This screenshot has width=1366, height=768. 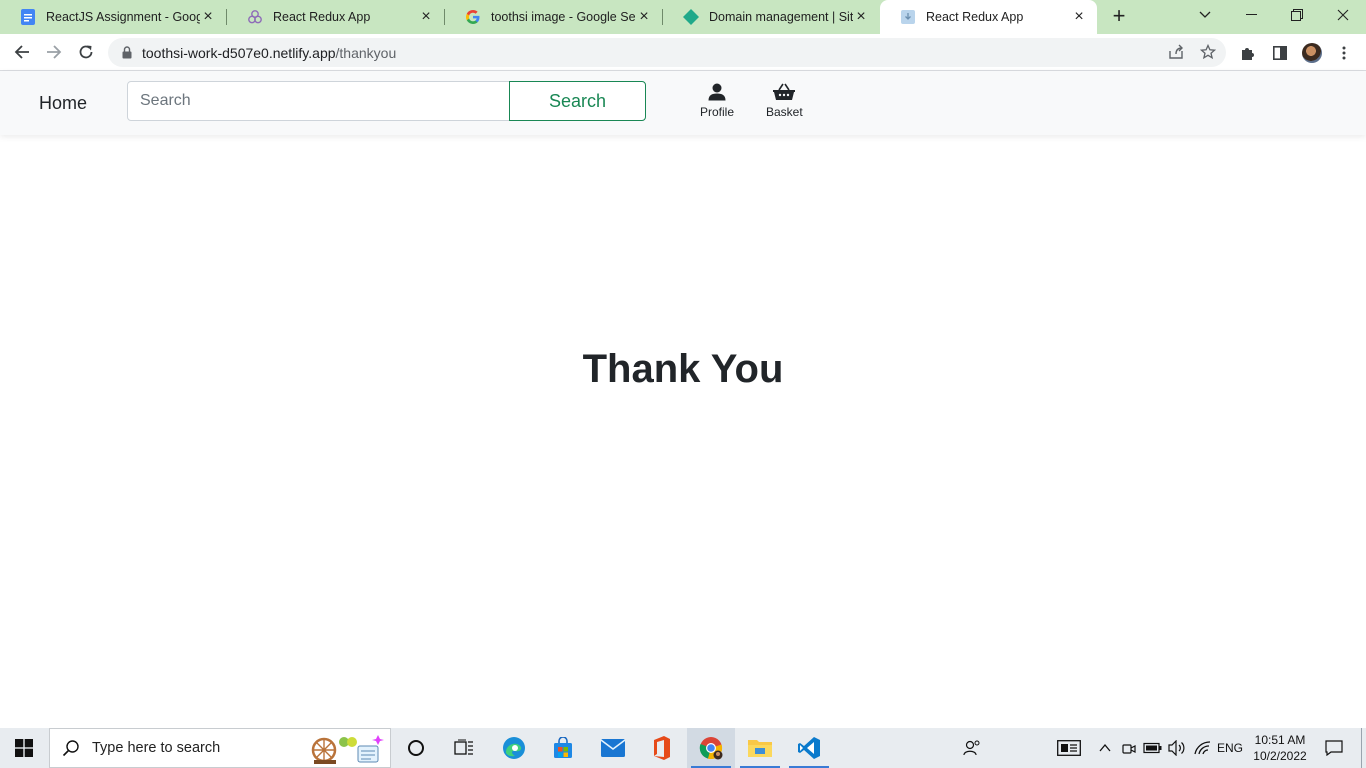 I want to click on reload-icon, so click(x=86, y=52).